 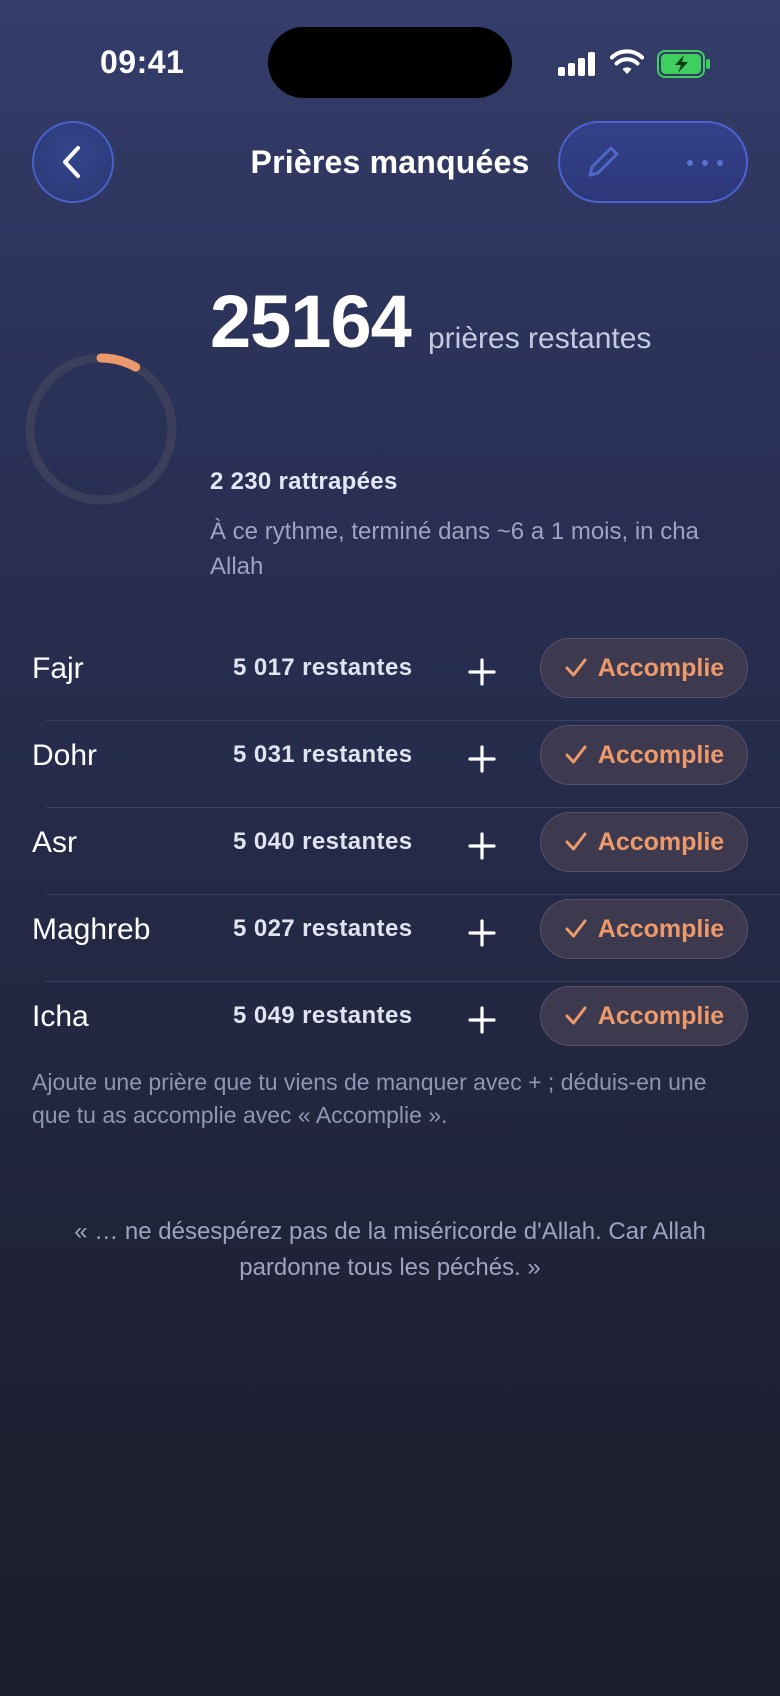 I want to click on header-actions, so click(x=653, y=162).